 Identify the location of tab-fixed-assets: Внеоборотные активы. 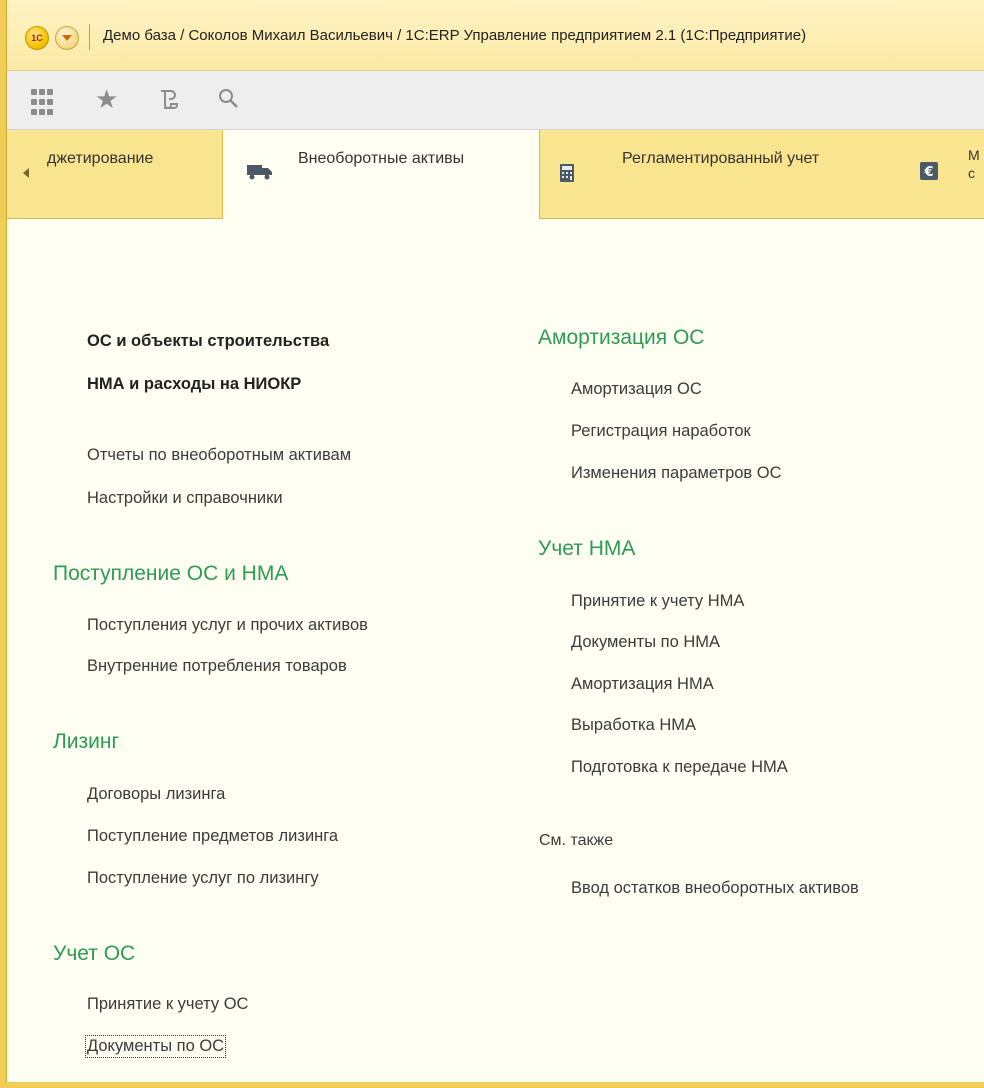
(381, 174).